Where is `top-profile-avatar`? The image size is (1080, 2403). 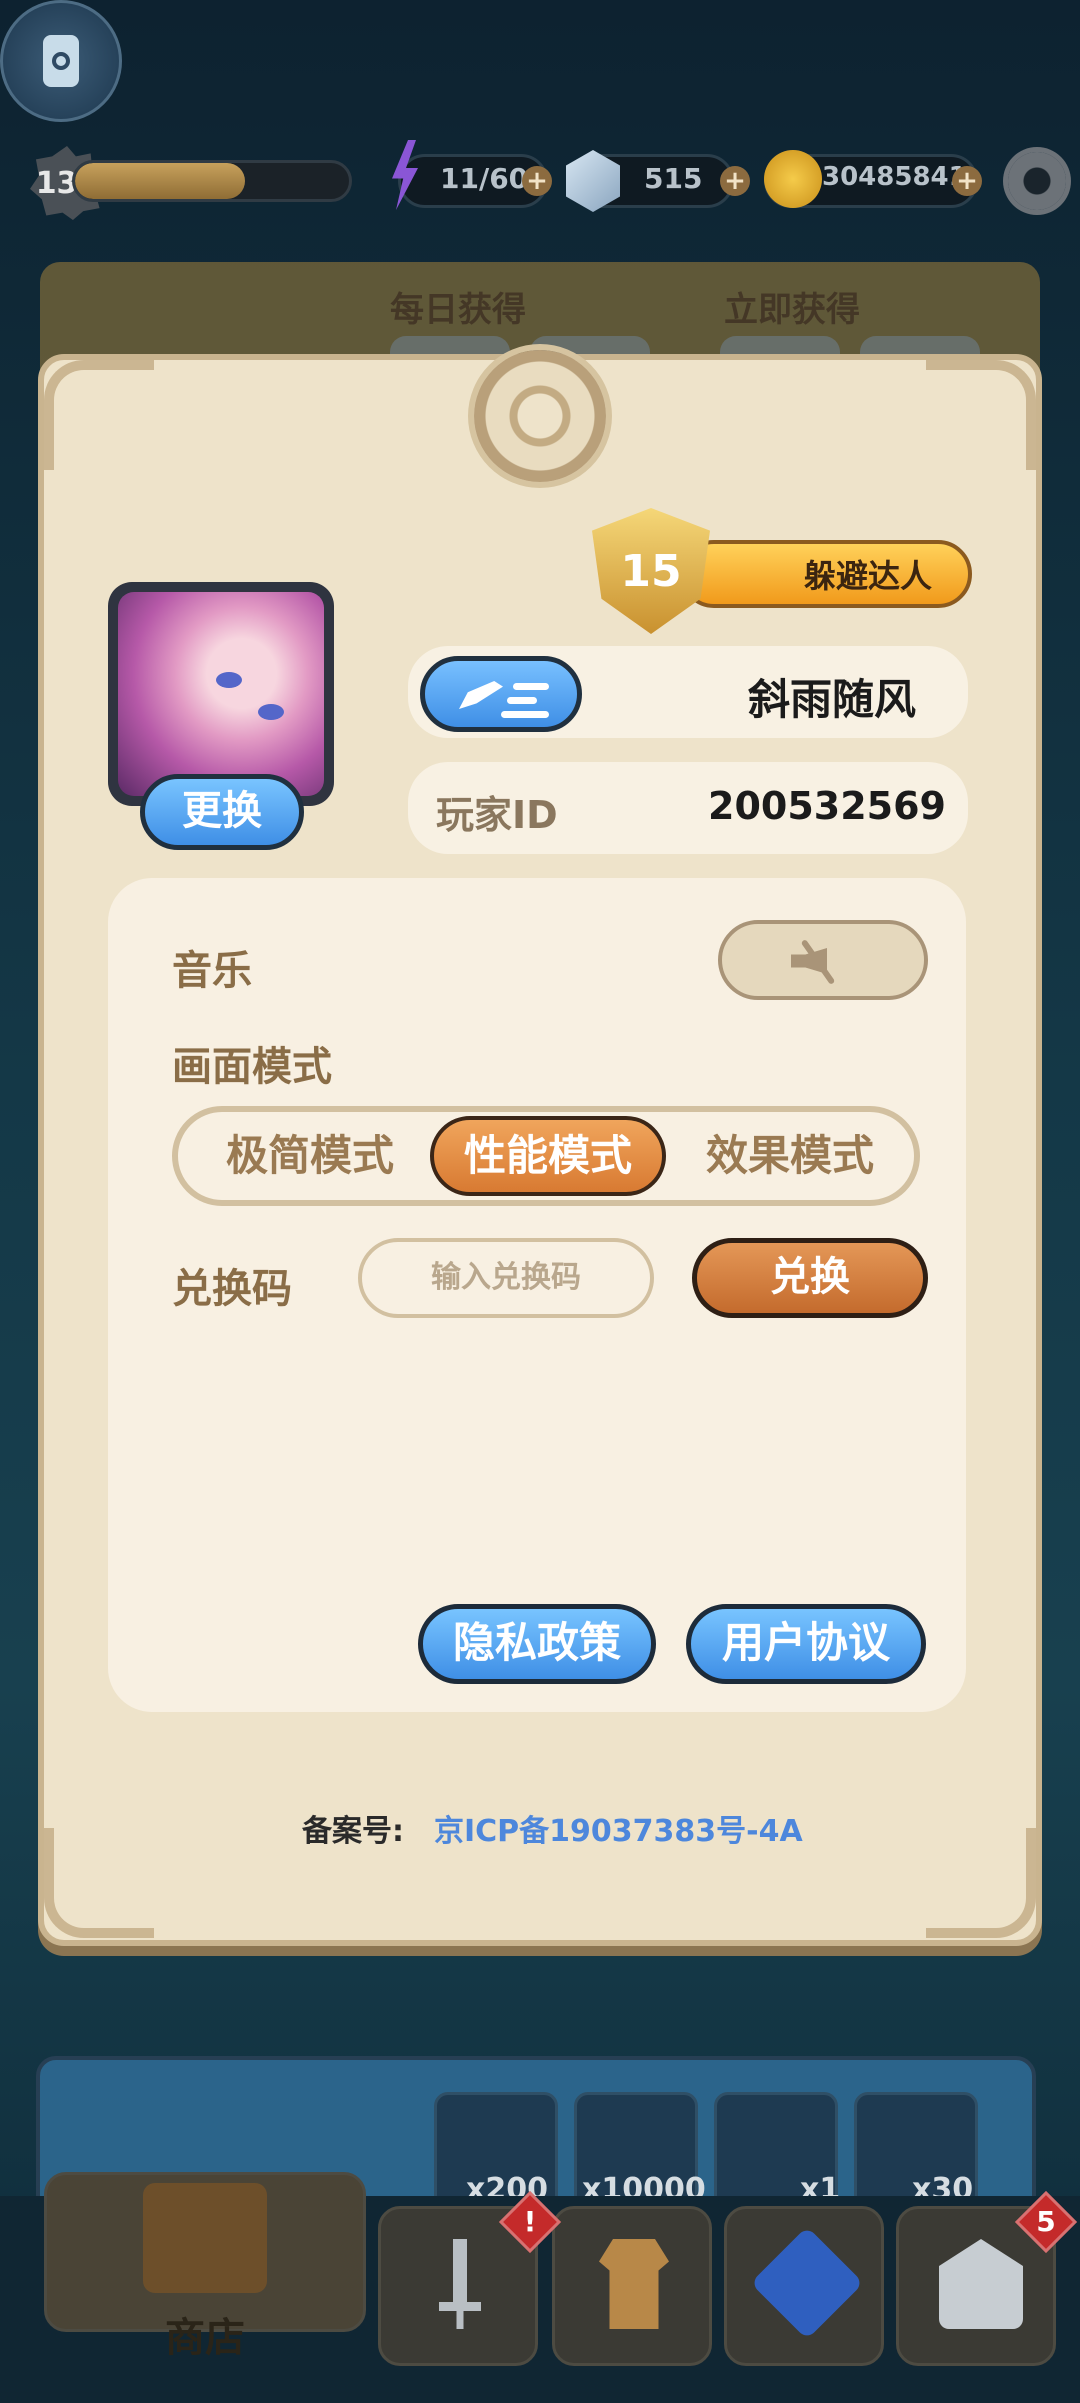 top-profile-avatar is located at coordinates (61, 61).